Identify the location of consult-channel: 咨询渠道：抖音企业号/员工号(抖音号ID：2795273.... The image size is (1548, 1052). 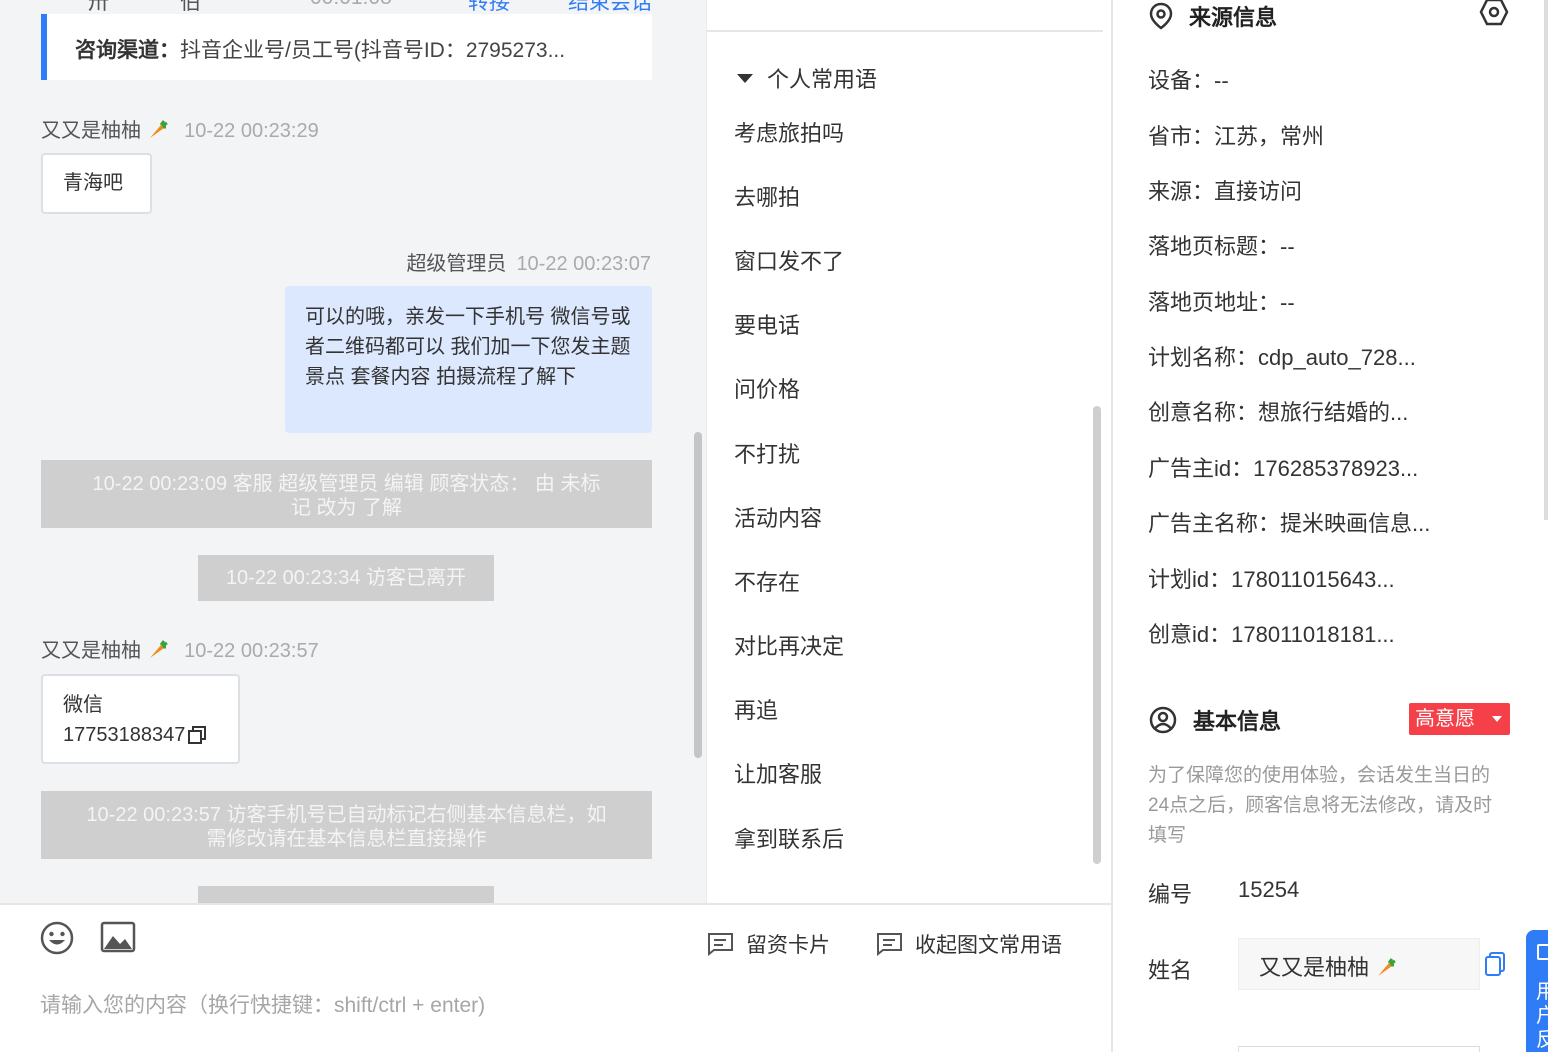
(346, 47).